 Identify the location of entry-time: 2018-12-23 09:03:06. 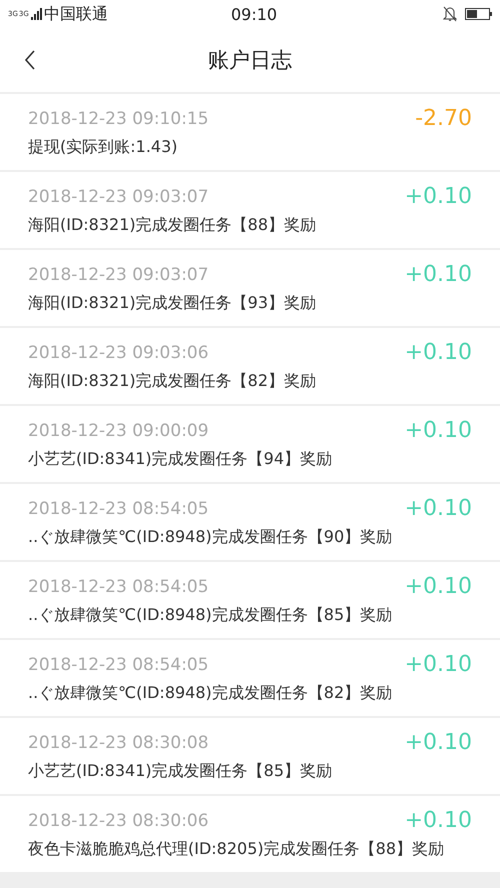
(118, 352).